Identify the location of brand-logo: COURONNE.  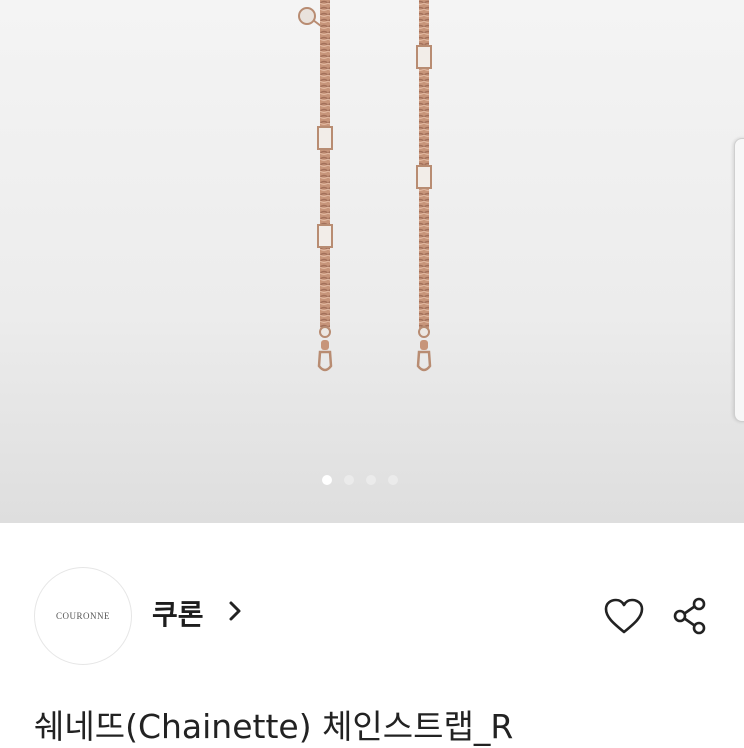
(83, 616).